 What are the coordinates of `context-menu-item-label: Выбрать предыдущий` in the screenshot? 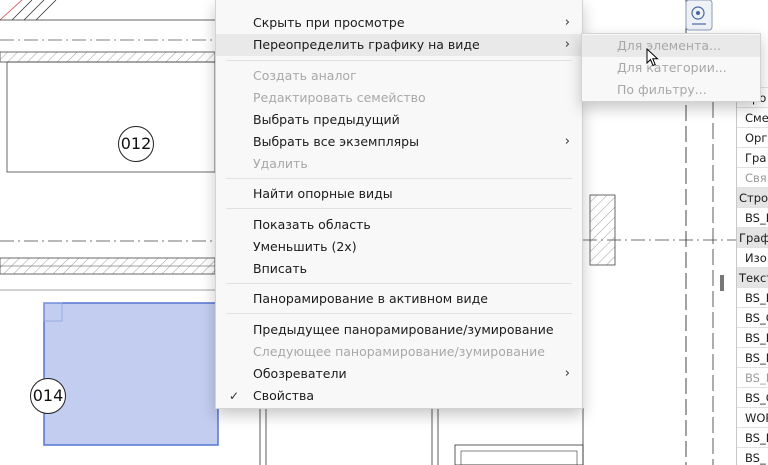 It's located at (326, 119).